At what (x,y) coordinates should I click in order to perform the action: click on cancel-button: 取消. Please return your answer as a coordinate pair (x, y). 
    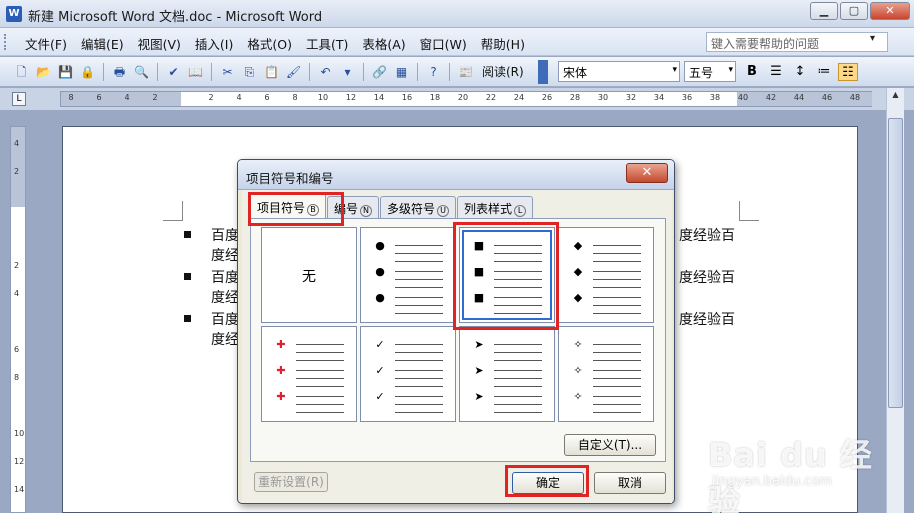
    Looking at the image, I should click on (630, 483).